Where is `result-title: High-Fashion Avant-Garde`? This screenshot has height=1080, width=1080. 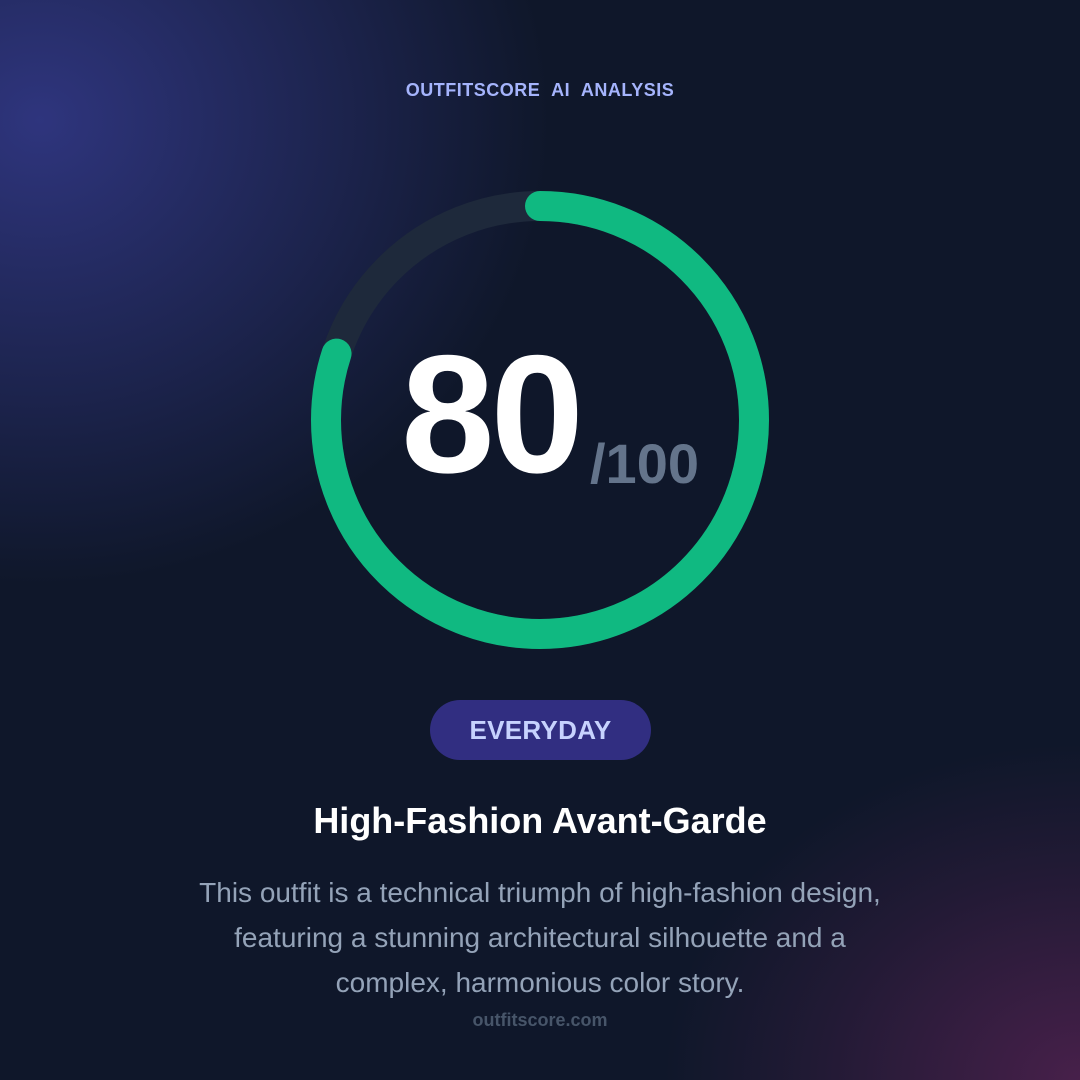 result-title: High-Fashion Avant-Garde is located at coordinates (540, 820).